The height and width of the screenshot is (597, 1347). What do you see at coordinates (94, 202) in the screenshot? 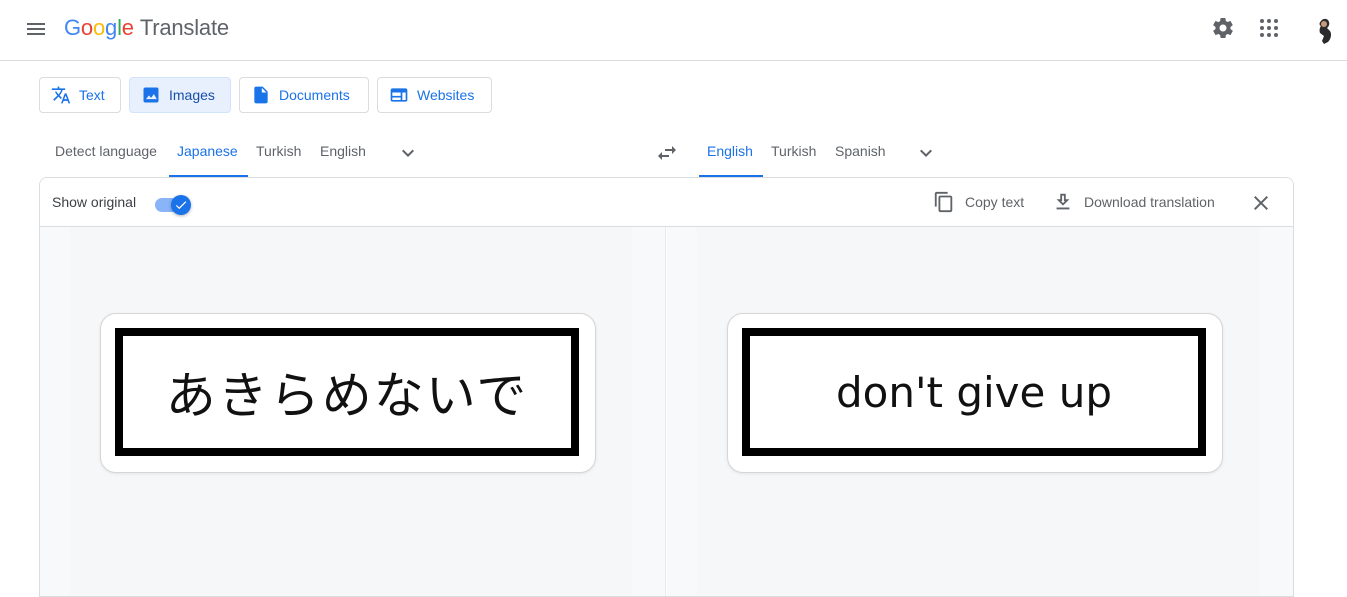
I see `show-original-label: Show original` at bounding box center [94, 202].